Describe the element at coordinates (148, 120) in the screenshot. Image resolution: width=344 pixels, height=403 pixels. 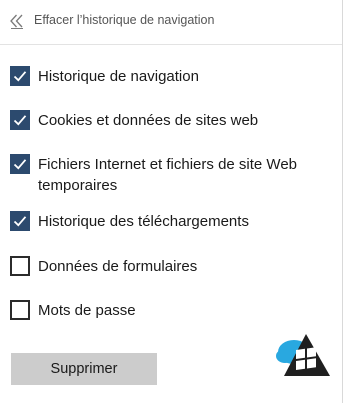
I see `option-label: Cookies et données de sites web` at that location.